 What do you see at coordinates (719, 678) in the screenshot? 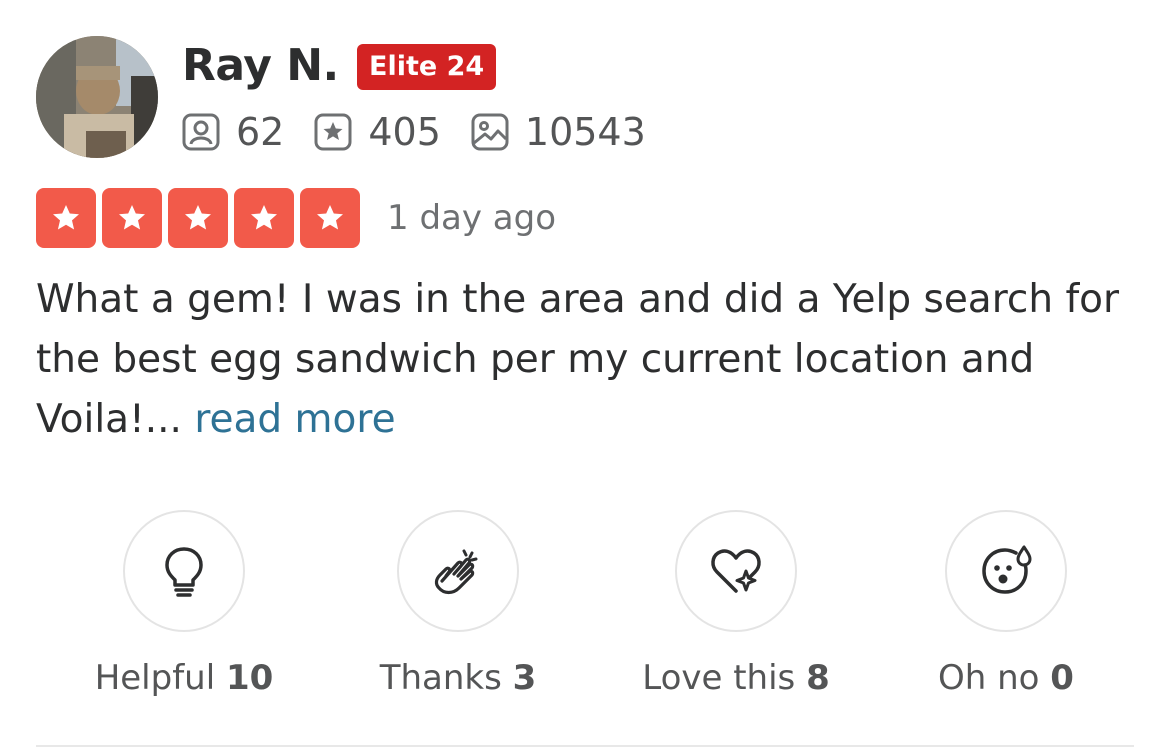
I see `love-this-text: Love this` at bounding box center [719, 678].